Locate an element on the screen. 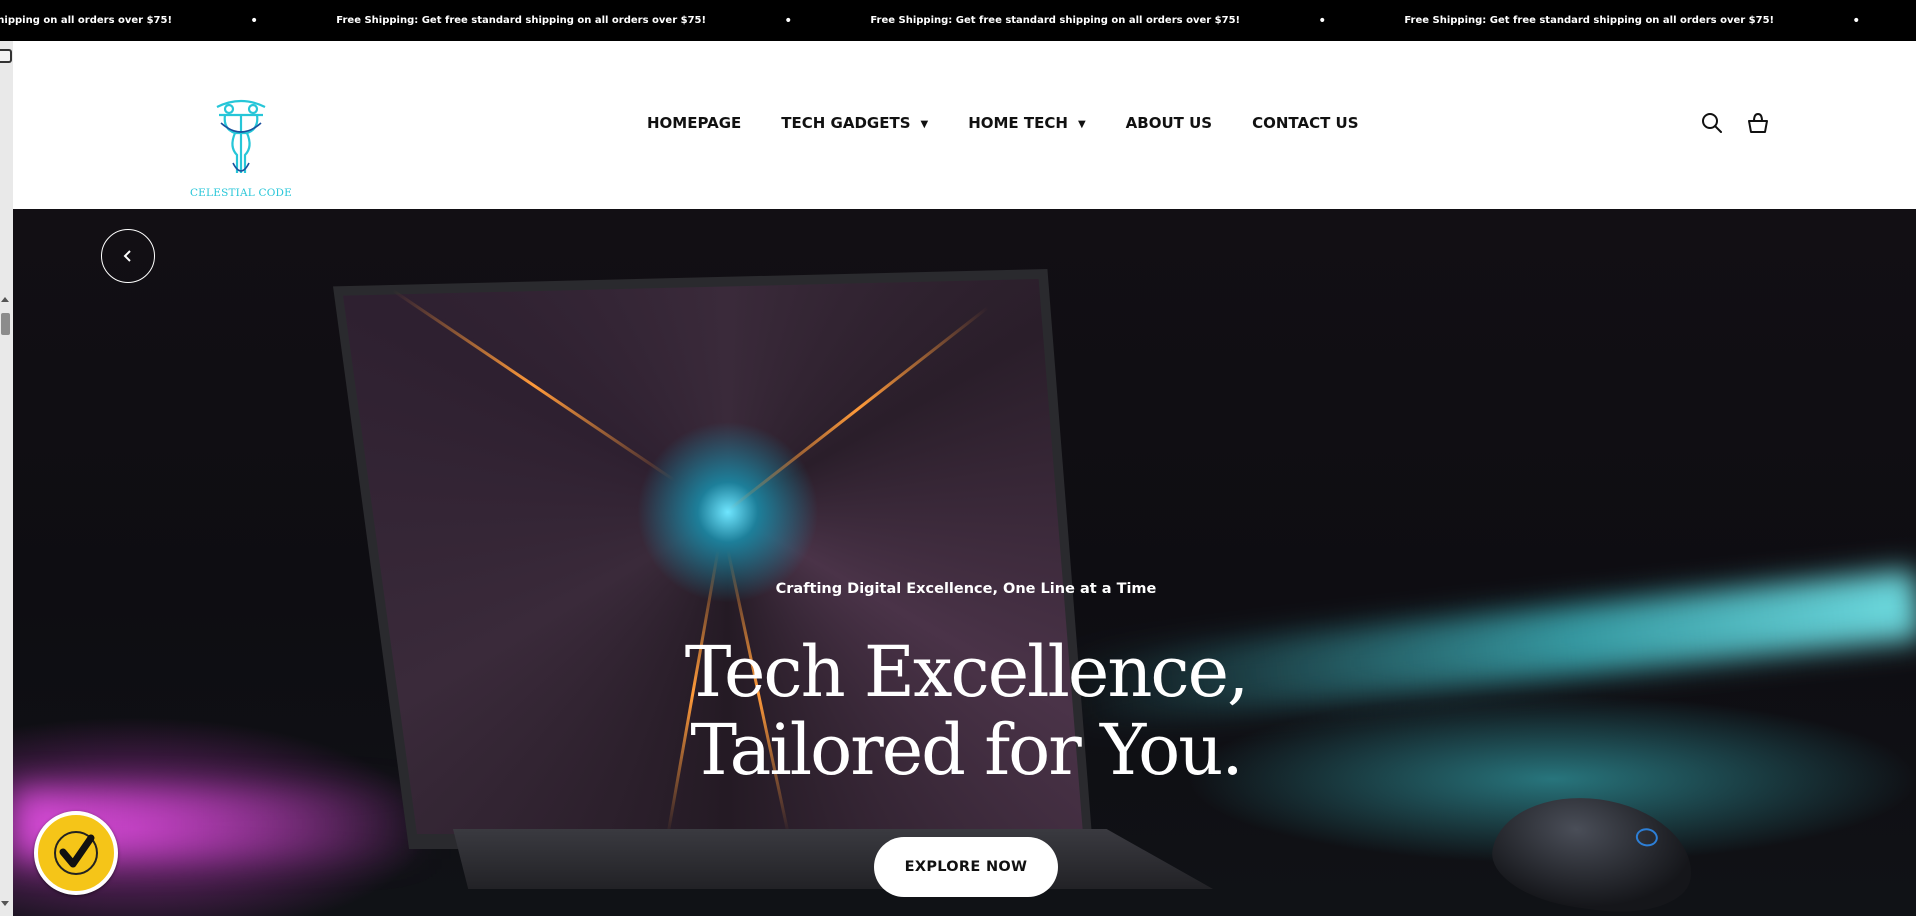 The image size is (1916, 916). nav-label: HOMEPAGE is located at coordinates (694, 123).